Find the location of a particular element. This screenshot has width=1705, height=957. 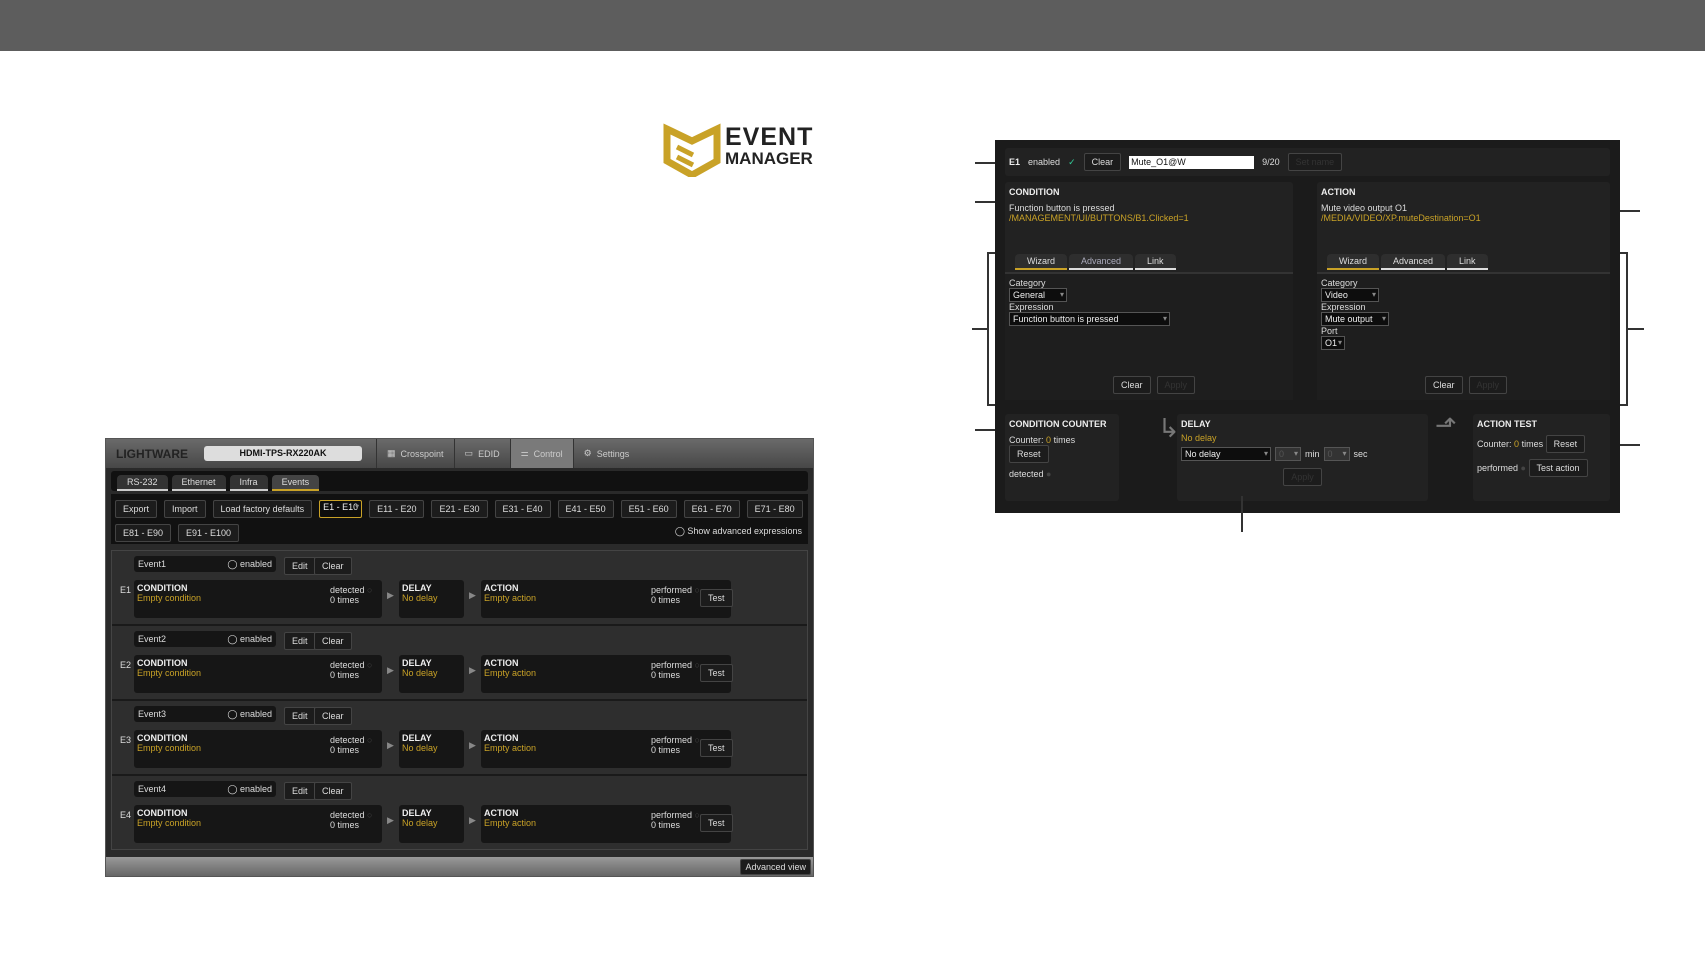

advanced-view-button: Advanced view is located at coordinates (775, 867).